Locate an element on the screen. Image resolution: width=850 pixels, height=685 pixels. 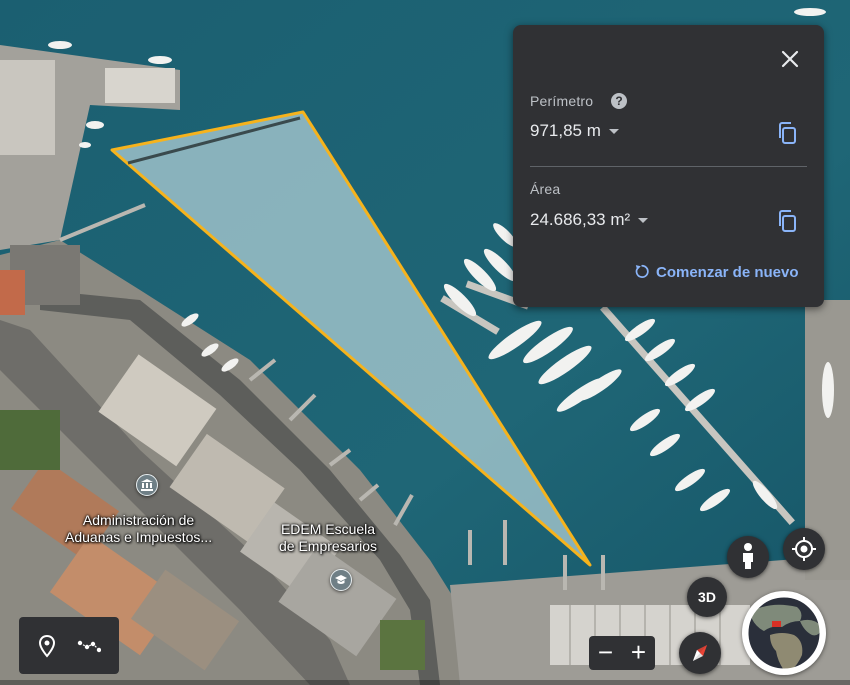
edem-label-line1: EDEM Escuela is located at coordinates (328, 529).